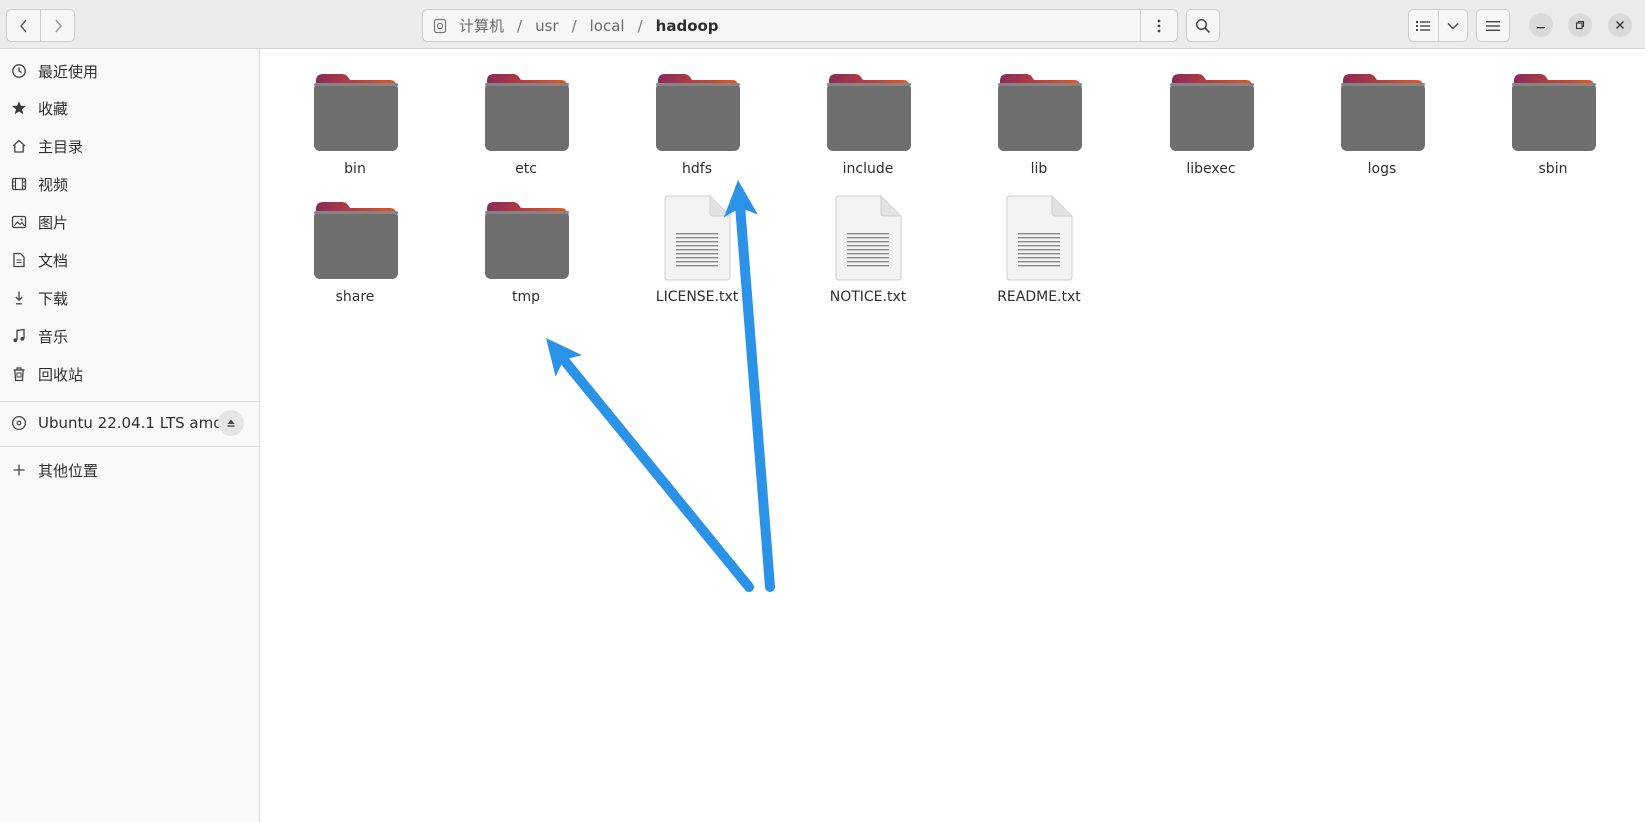 The width and height of the screenshot is (1645, 822). Describe the element at coordinates (61, 374) in the screenshot. I see `sidebar-item-label: 回收站` at that location.